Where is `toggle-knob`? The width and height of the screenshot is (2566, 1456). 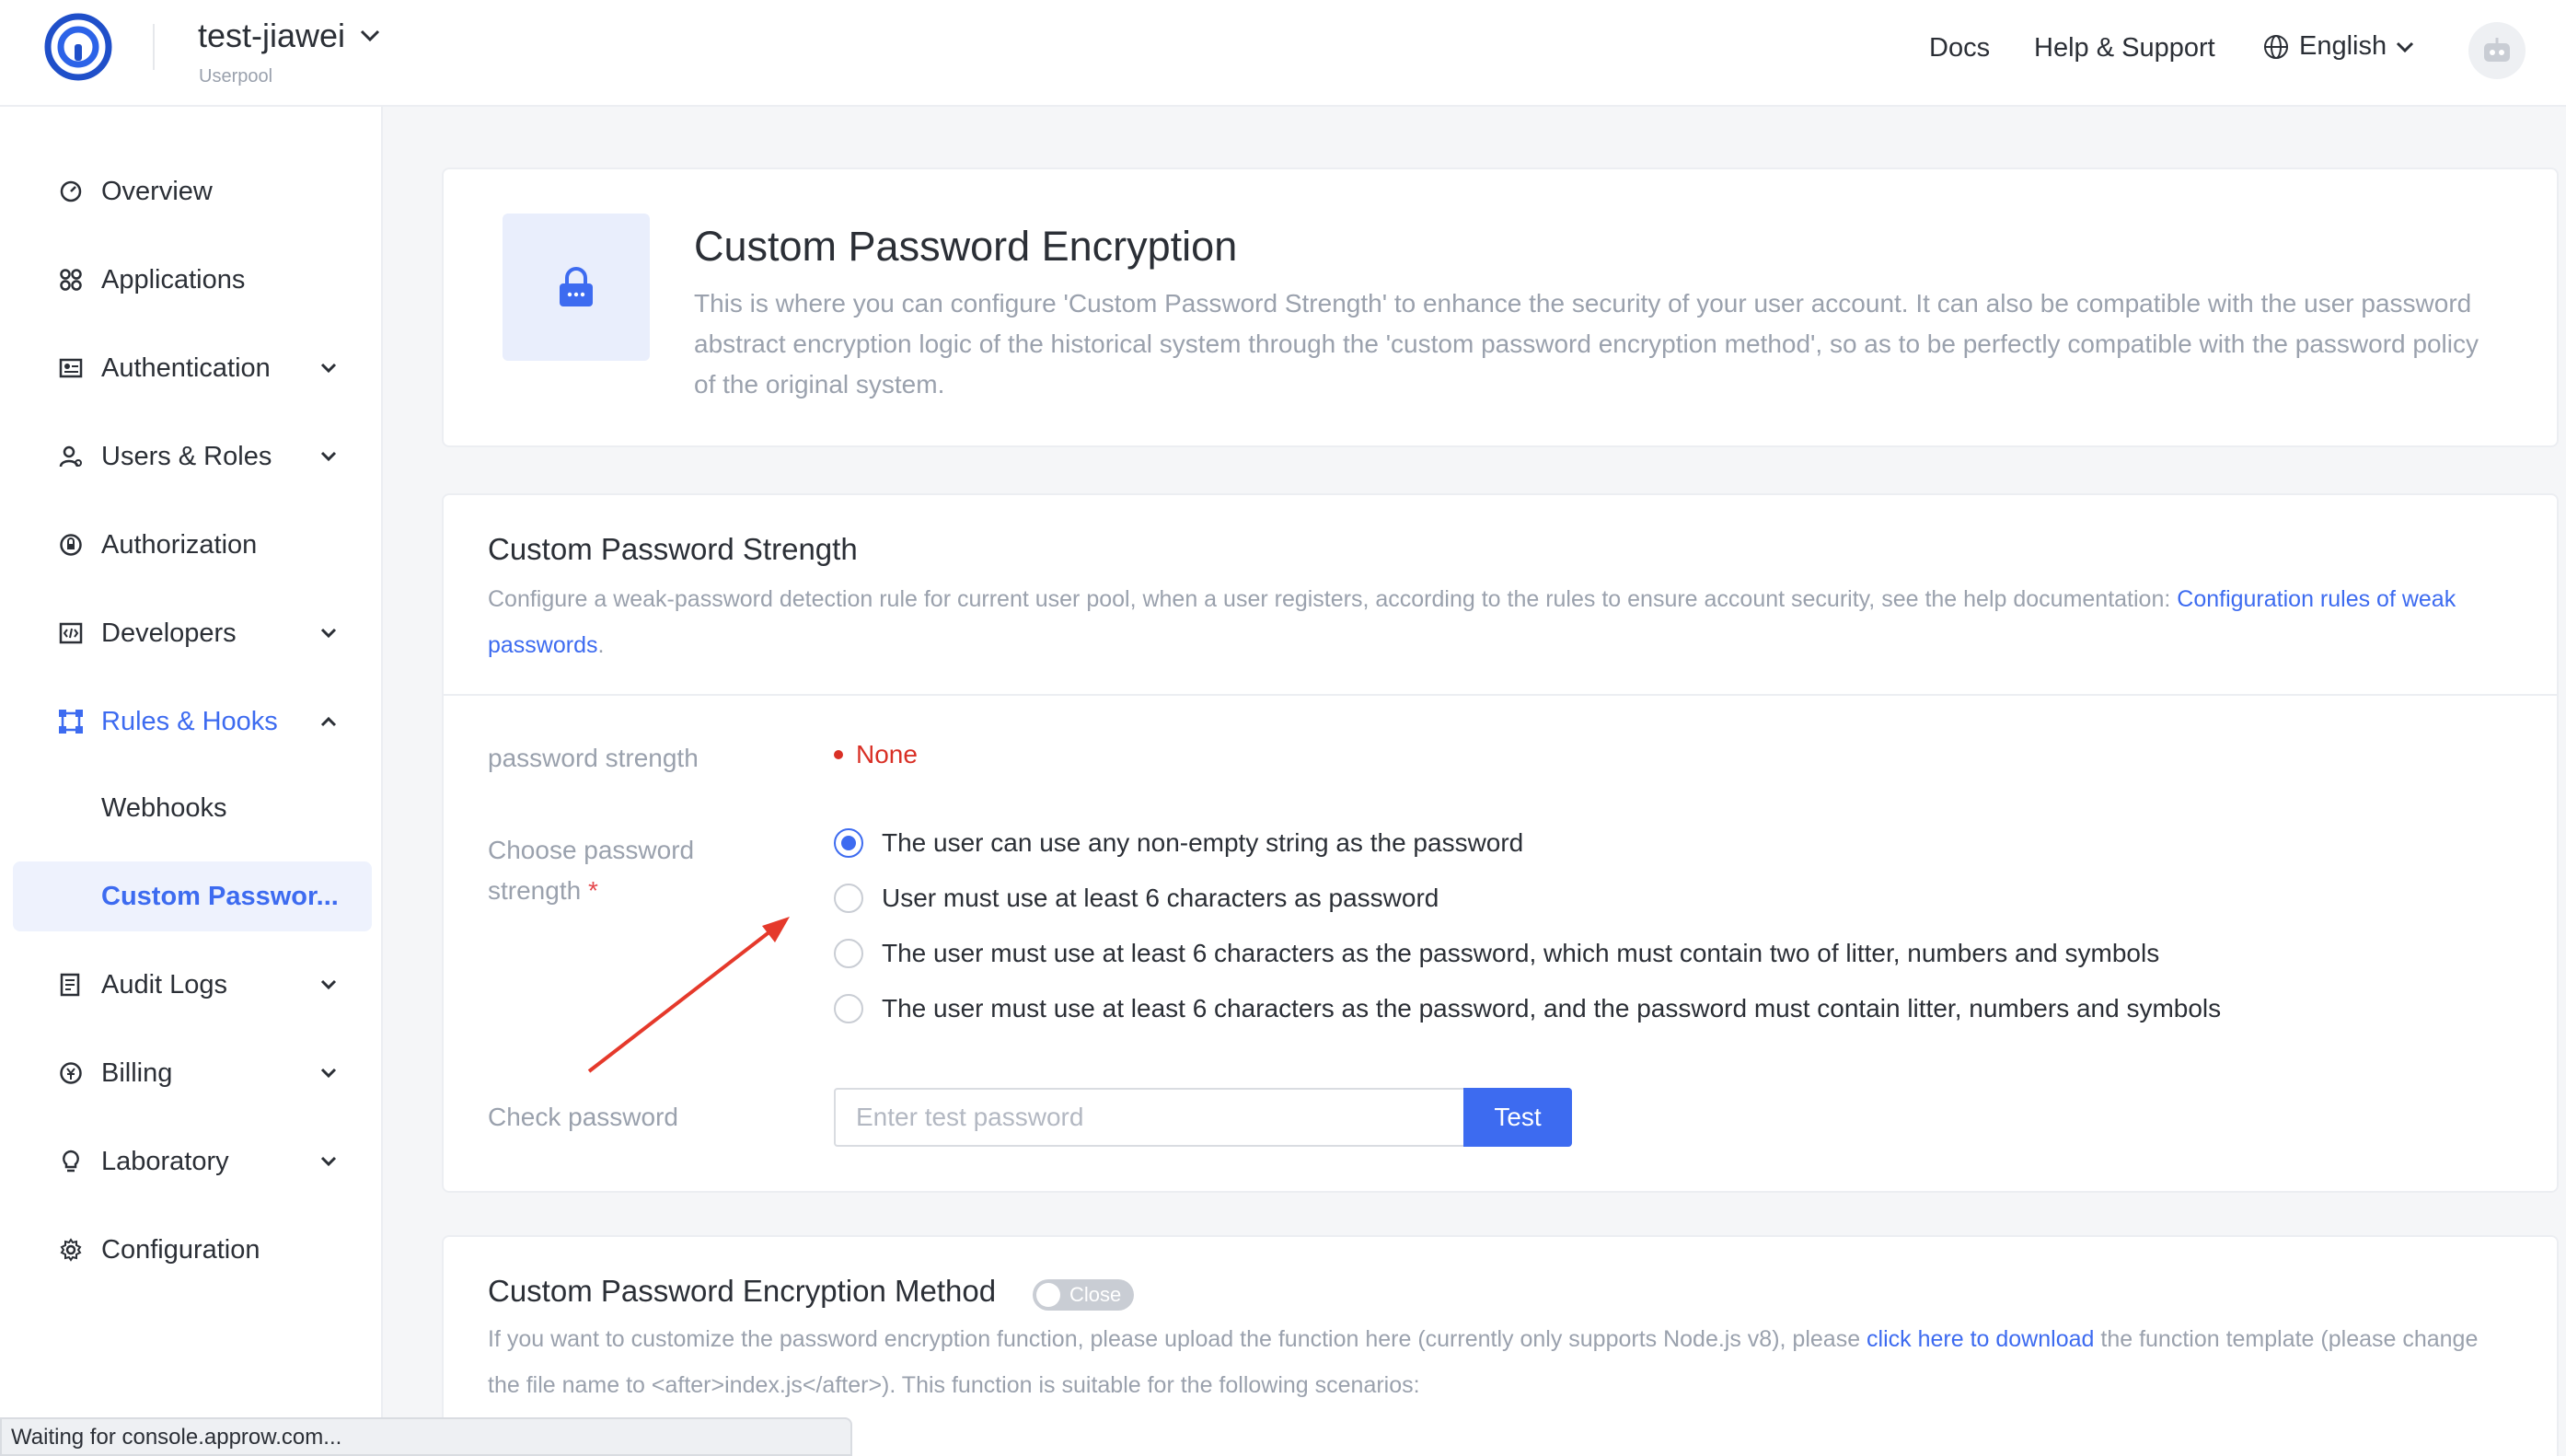
toggle-knob is located at coordinates (1048, 1295).